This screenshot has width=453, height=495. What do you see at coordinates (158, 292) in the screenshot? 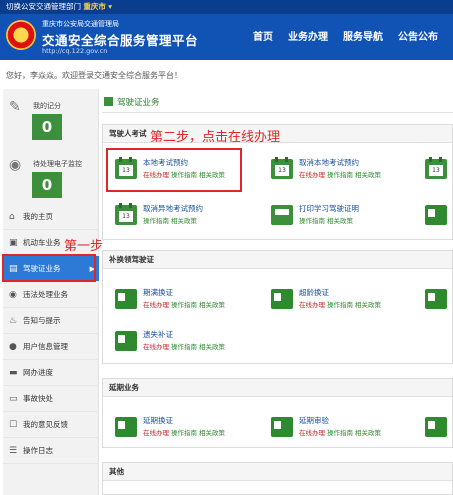
I see `service-name: 期满换证` at bounding box center [158, 292].